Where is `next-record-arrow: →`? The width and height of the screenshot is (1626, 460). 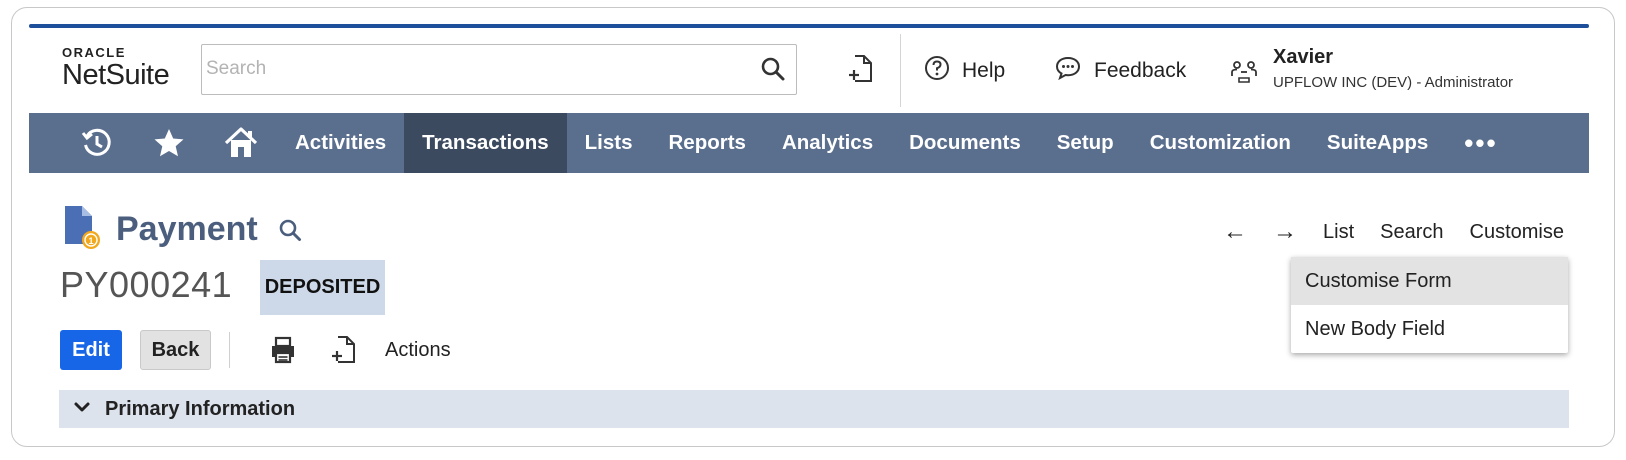 next-record-arrow: → is located at coordinates (1285, 232).